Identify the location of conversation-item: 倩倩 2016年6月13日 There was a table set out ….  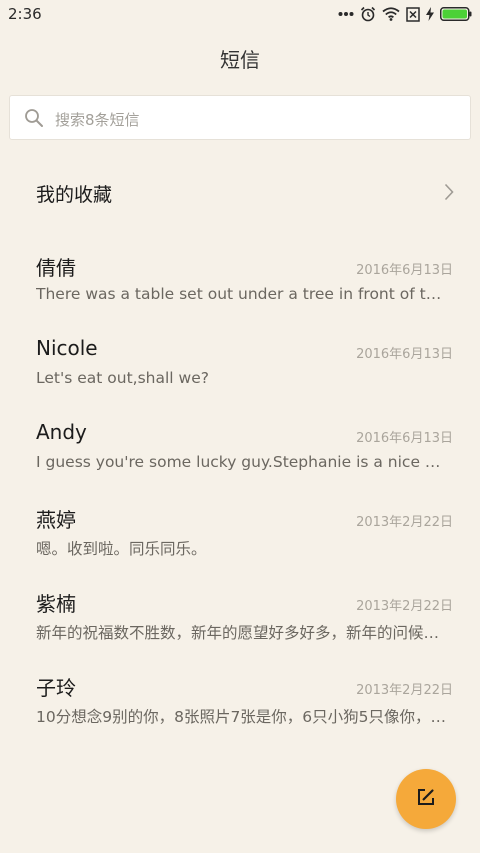
(240, 287).